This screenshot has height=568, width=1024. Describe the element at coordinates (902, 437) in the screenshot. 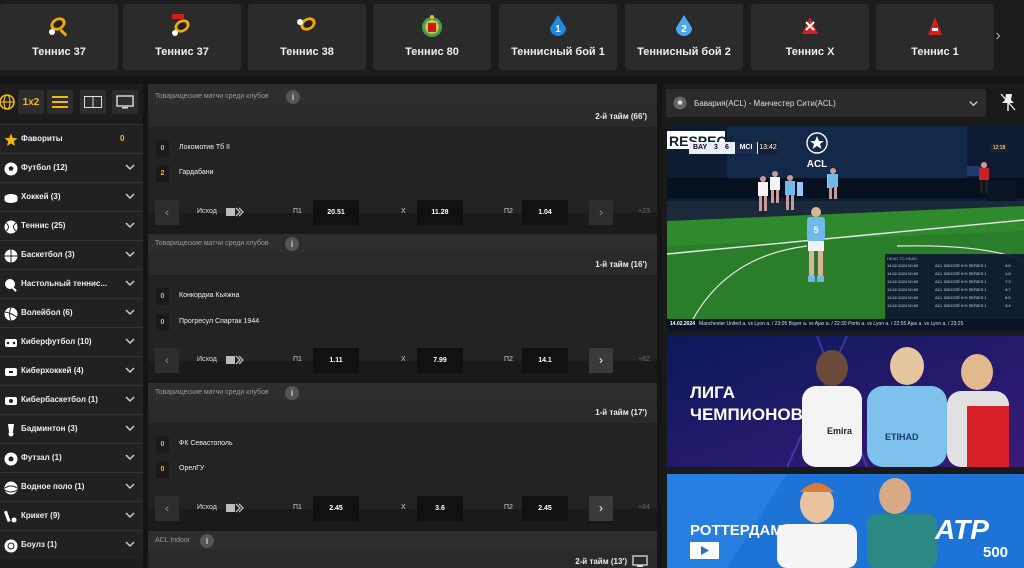

I see `jersey-text: ETIHAD` at that location.